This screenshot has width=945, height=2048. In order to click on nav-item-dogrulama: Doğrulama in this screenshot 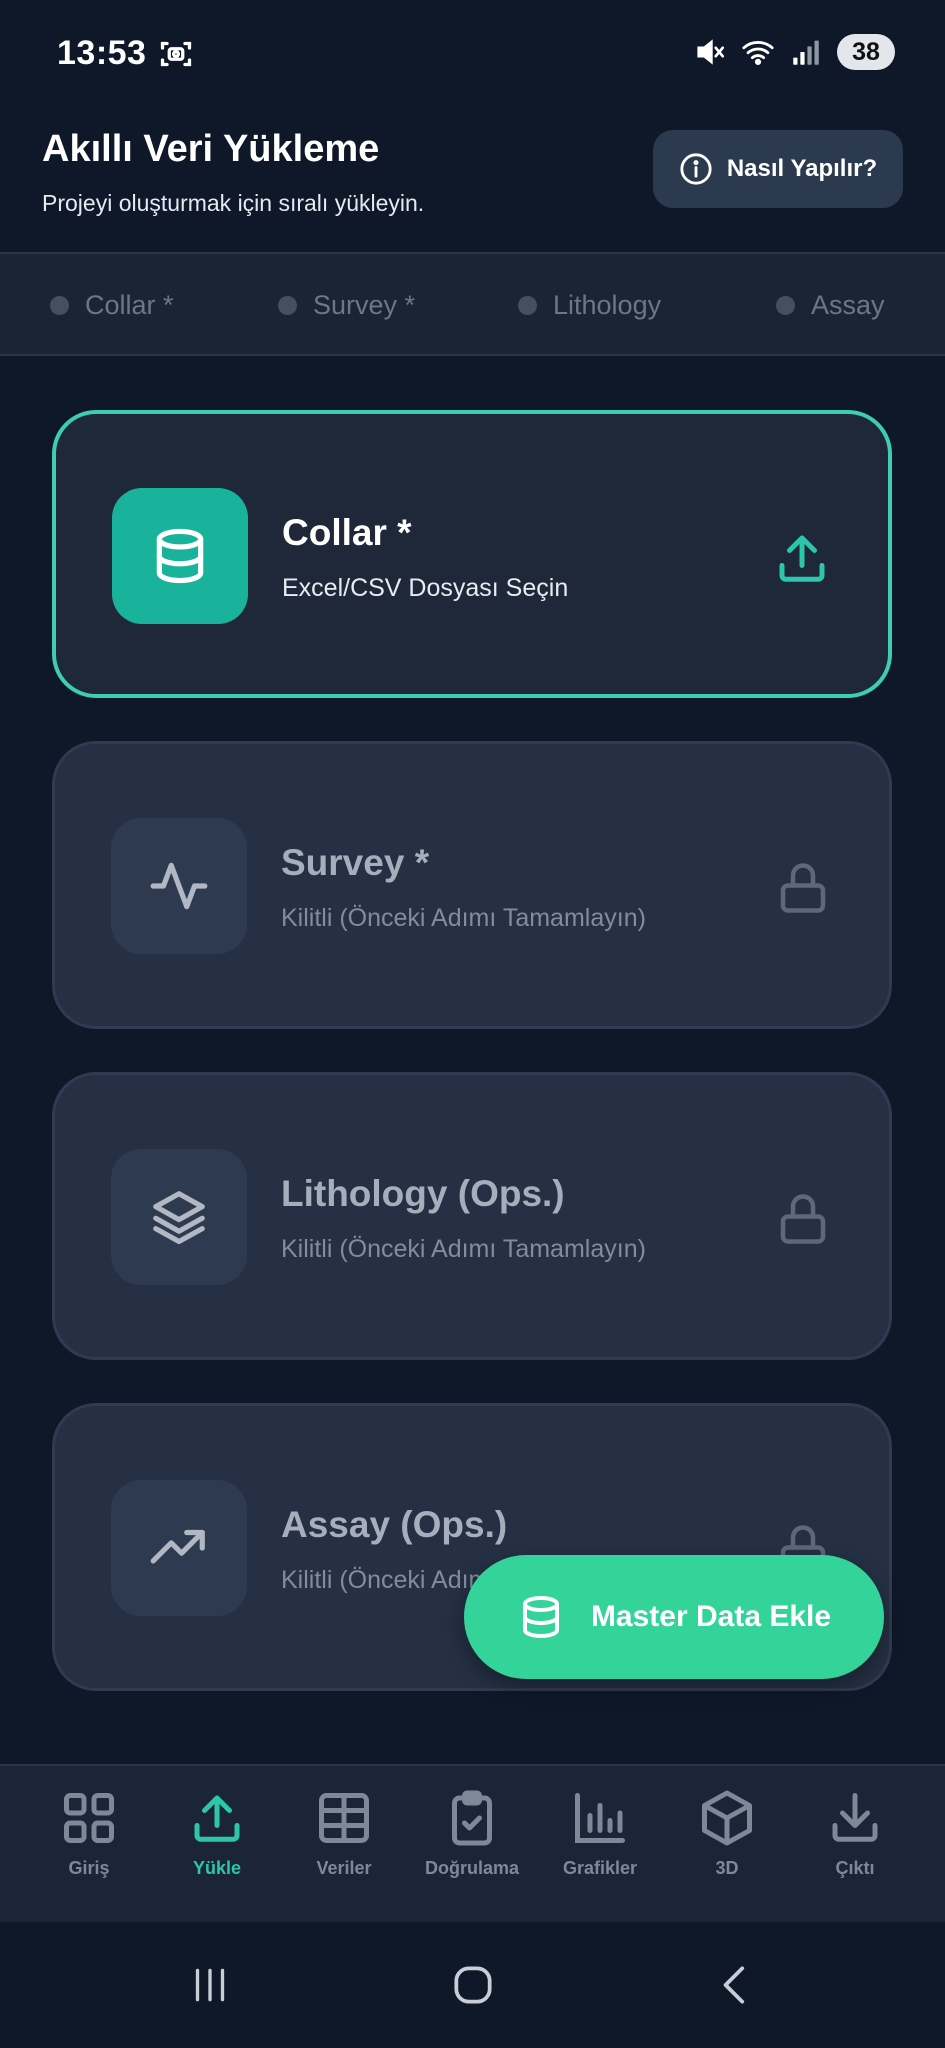, I will do `click(472, 1833)`.